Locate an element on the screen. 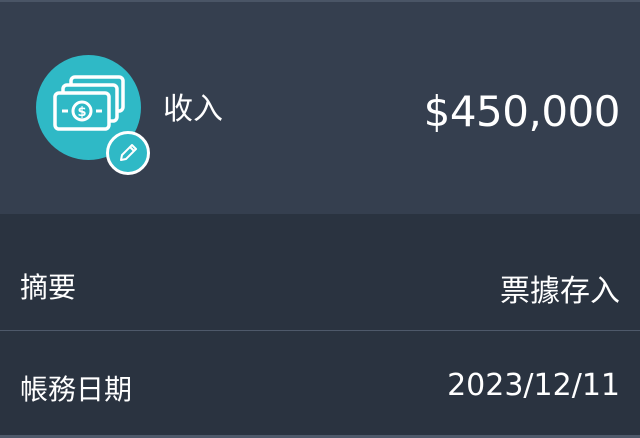  summary-value: 票據存入 is located at coordinates (560, 291).